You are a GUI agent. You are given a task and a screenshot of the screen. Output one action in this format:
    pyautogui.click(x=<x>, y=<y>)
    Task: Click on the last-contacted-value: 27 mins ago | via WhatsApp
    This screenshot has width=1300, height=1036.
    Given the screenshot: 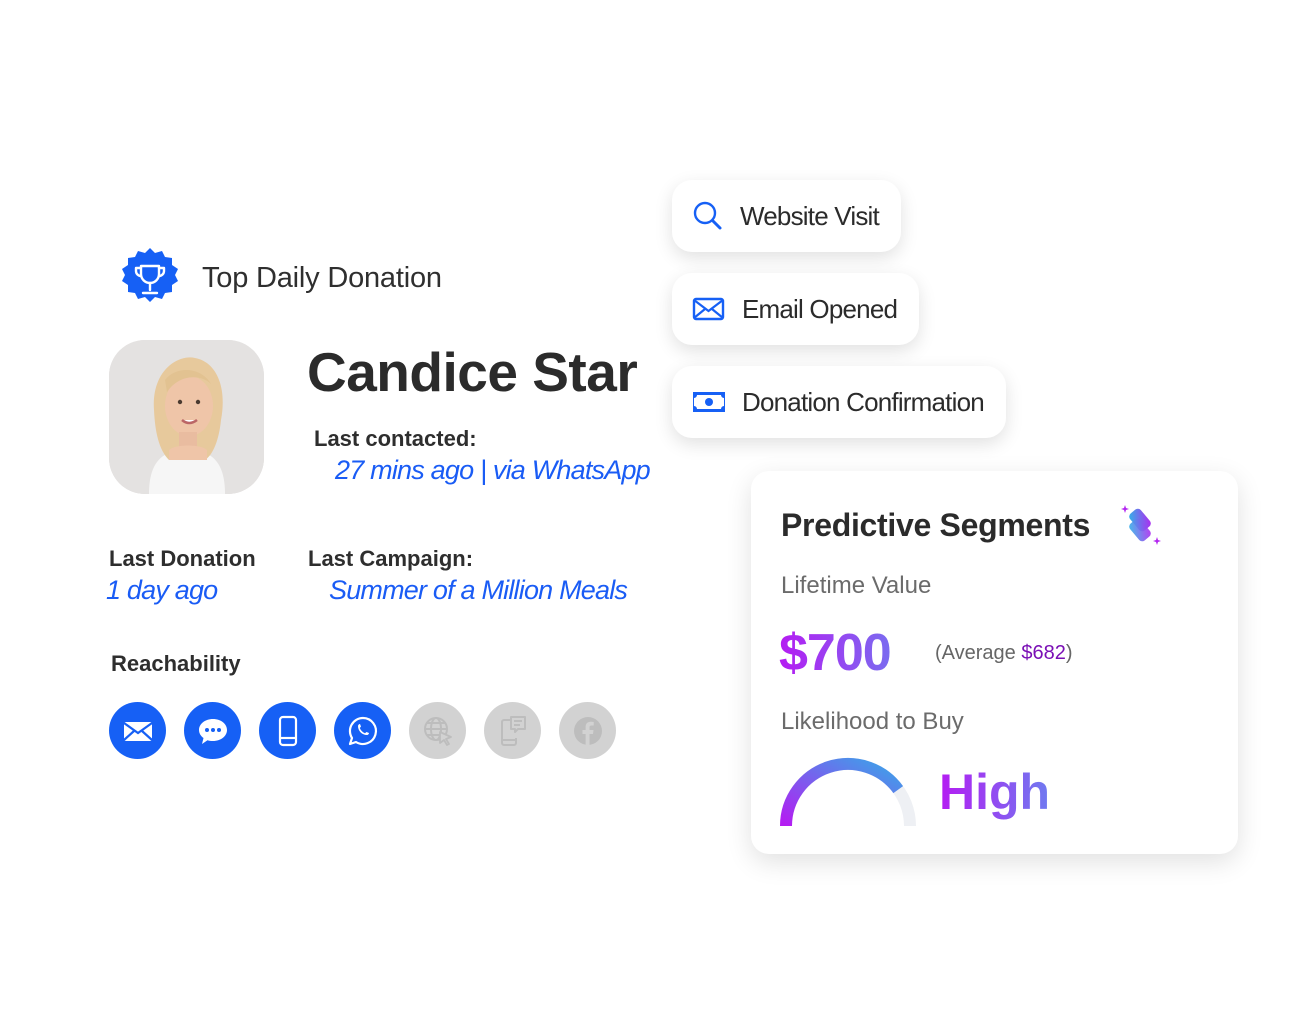 What is the action you would take?
    pyautogui.click(x=493, y=470)
    